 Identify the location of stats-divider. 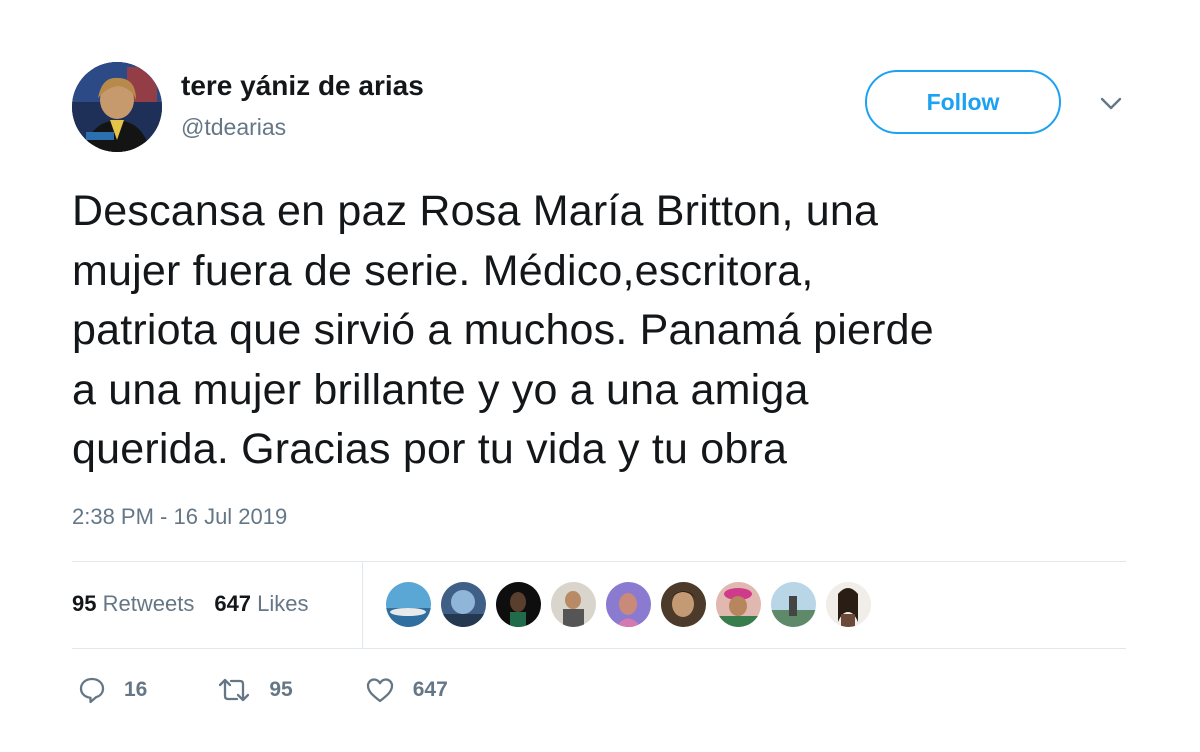
(362, 605).